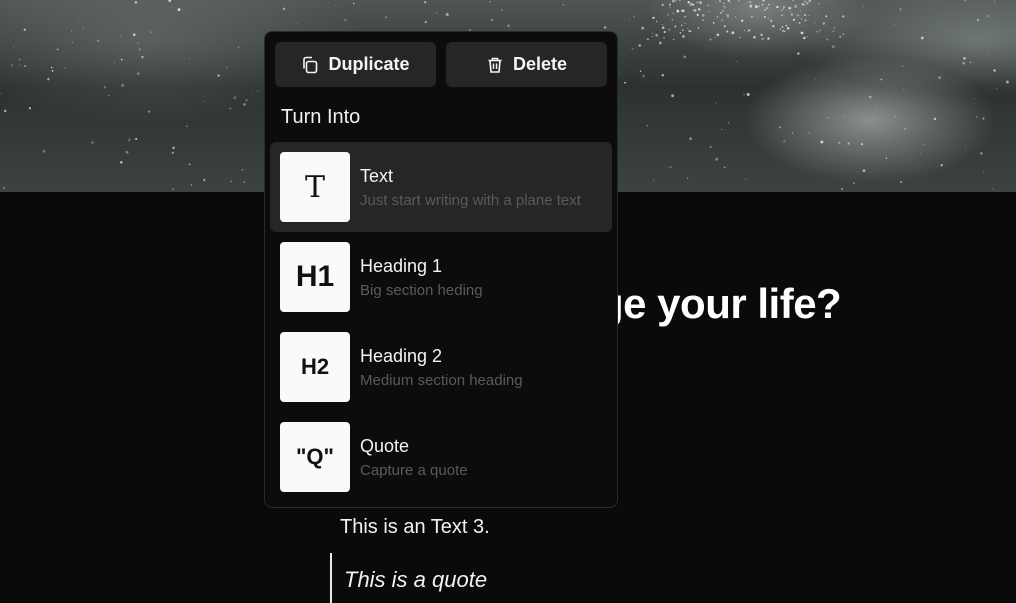 The width and height of the screenshot is (1016, 603). Describe the element at coordinates (441, 277) in the screenshot. I see `turn-into-heading1-option: H1 Heading 1 Big section heding` at that location.